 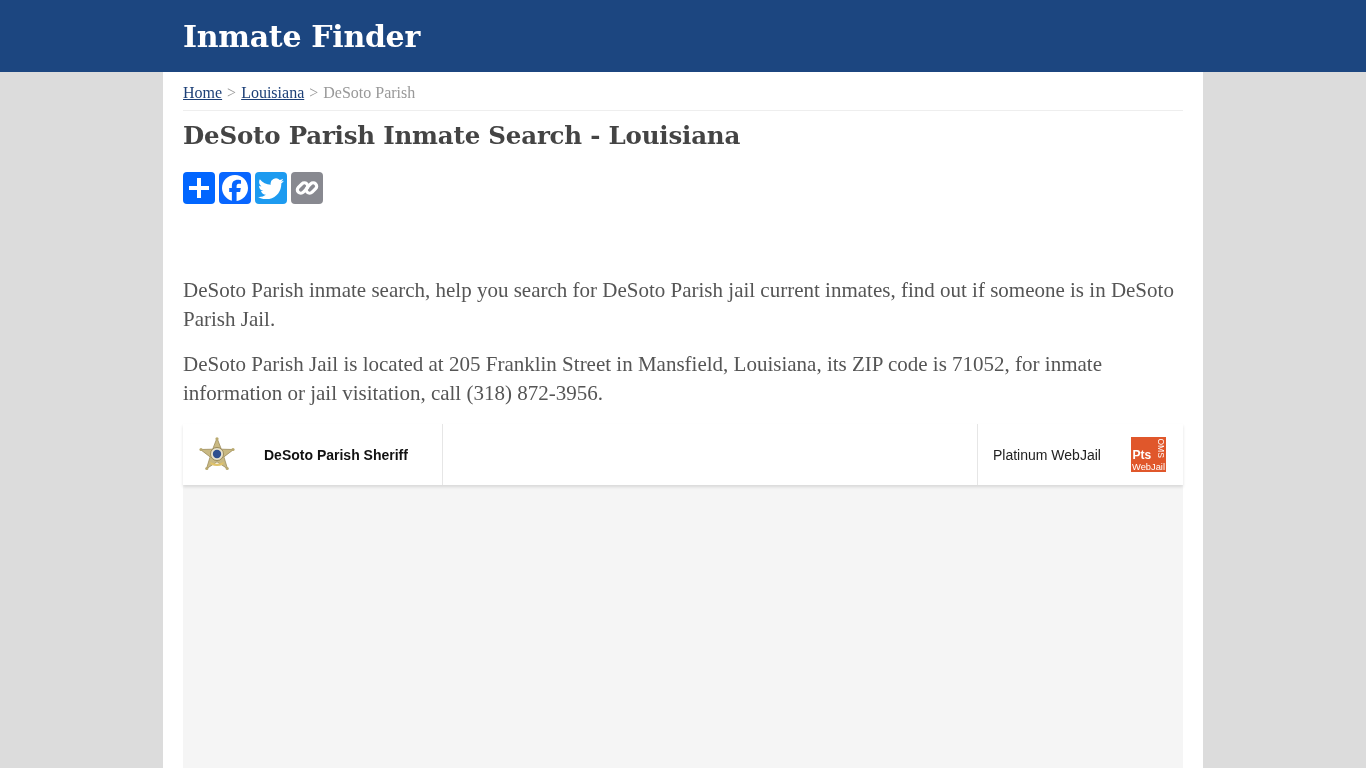 I want to click on share-button, so click(x=199, y=188).